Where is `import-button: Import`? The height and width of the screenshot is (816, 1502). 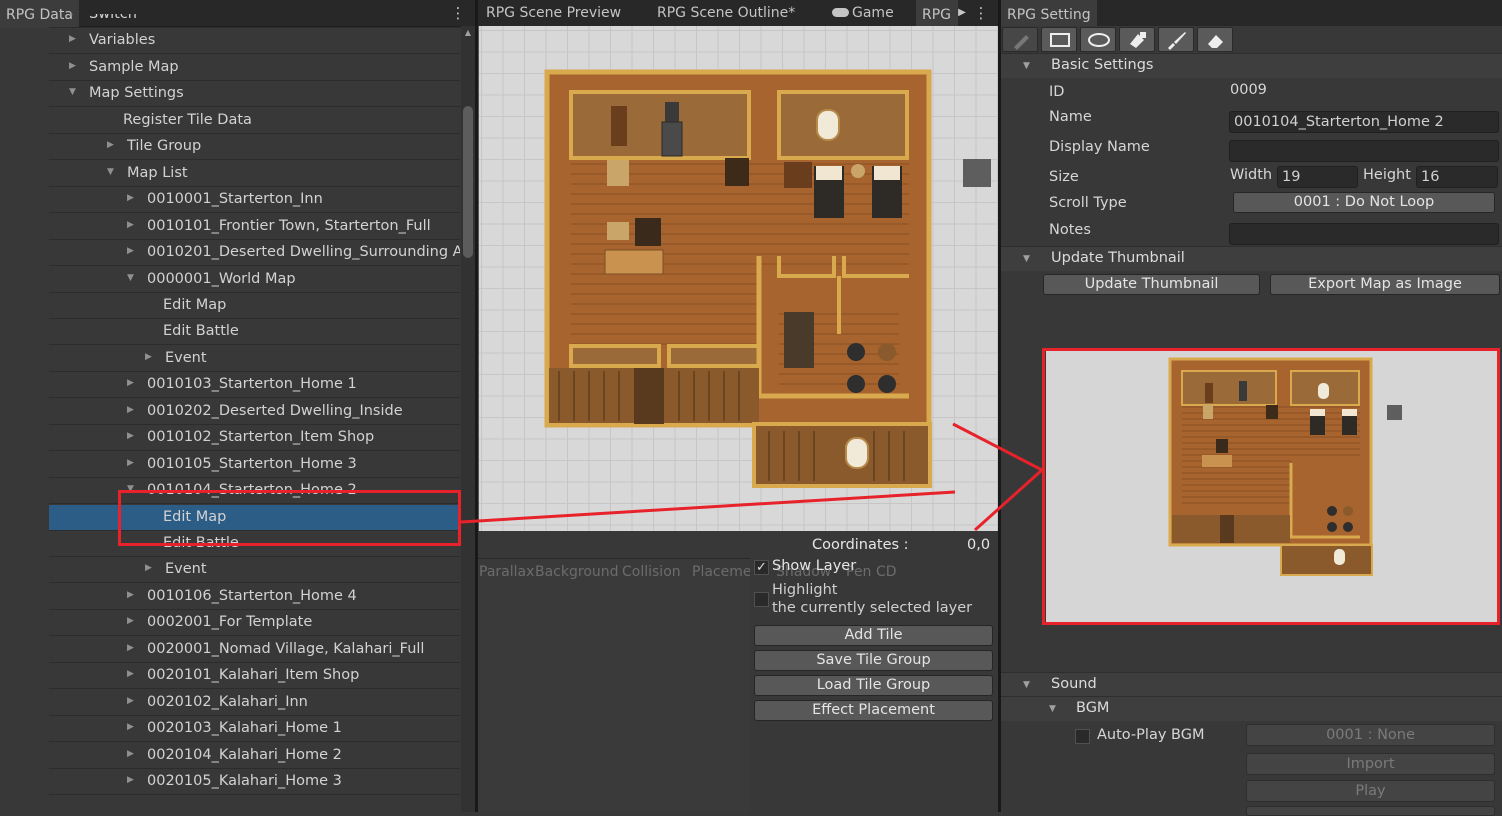
import-button: Import is located at coordinates (1370, 764).